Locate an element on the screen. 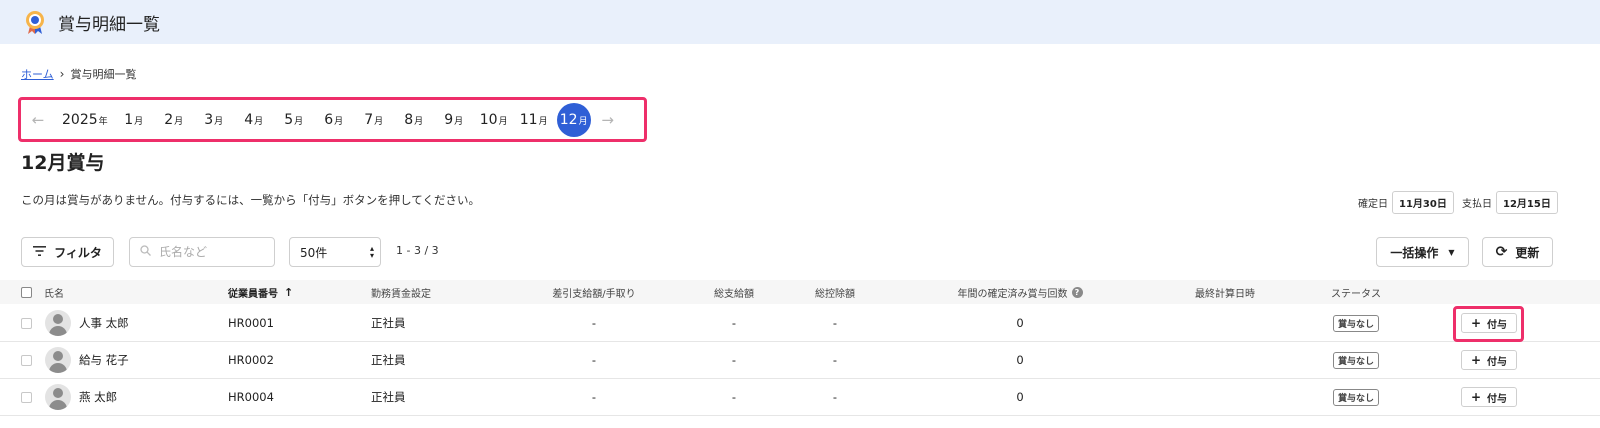 The image size is (1600, 428). header-name: 氏名 is located at coordinates (54, 292).